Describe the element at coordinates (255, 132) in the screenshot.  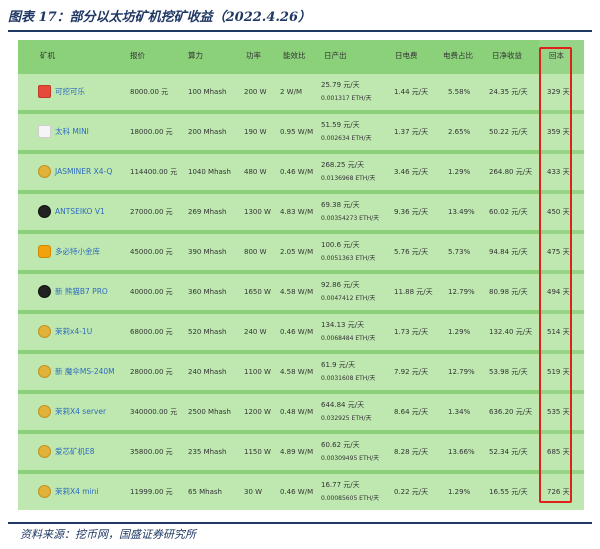
I see `power-cell: 190 W` at that location.